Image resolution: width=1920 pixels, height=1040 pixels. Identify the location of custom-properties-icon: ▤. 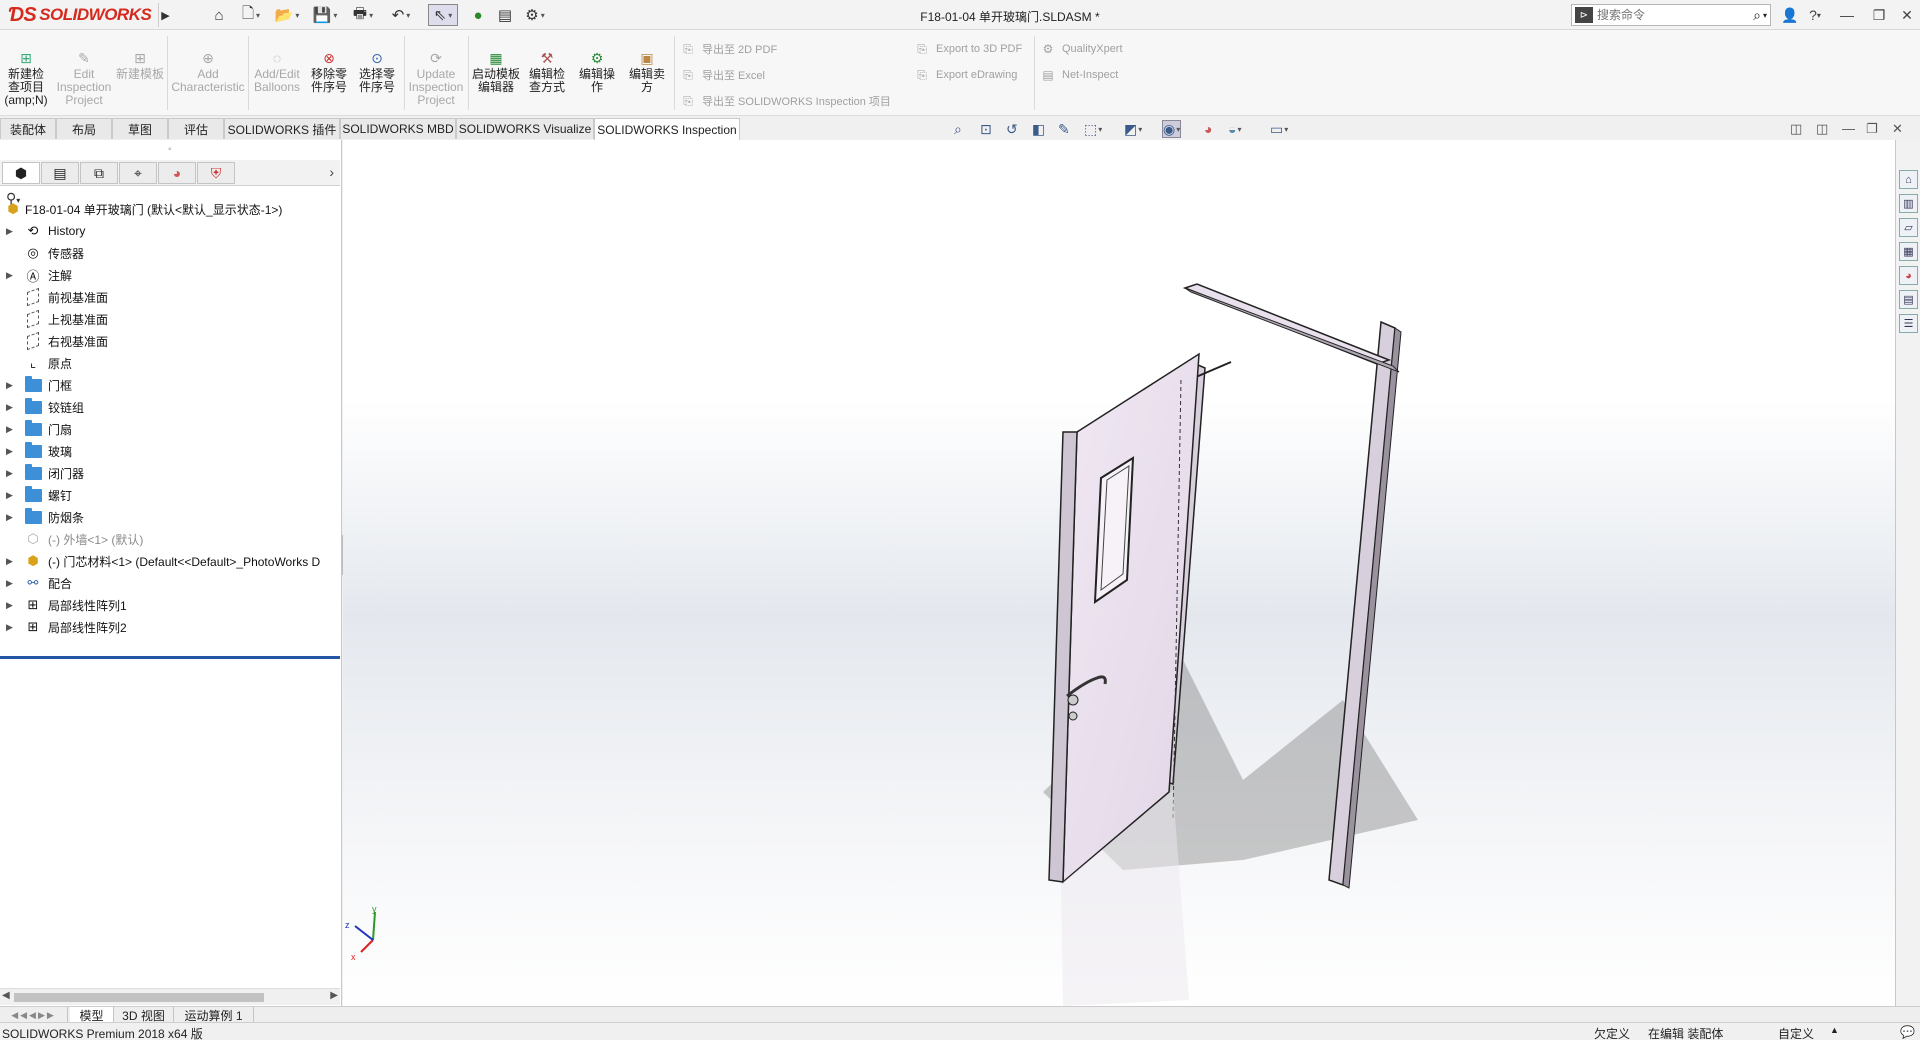
(1908, 299).